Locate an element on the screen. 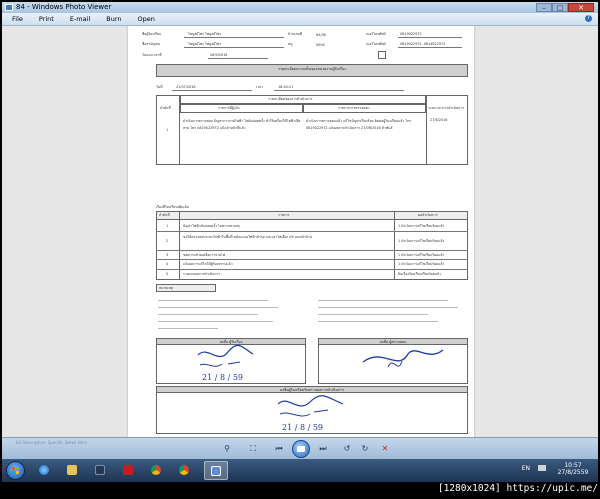 The width and height of the screenshot is (600, 499). slideshow-button is located at coordinates (301, 449).